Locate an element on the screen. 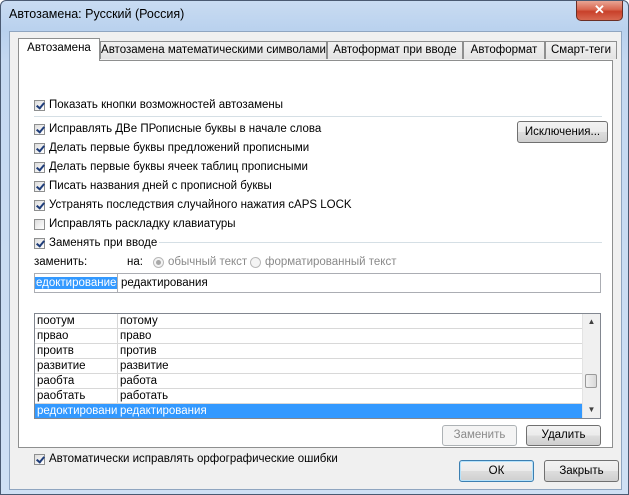 This screenshot has width=629, height=495. ok-button: ОК is located at coordinates (496, 471).